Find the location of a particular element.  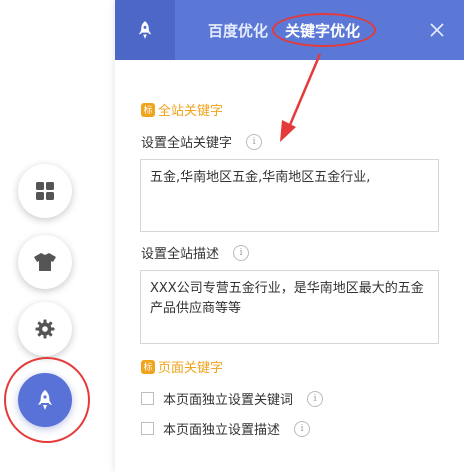

annotation-ellipse is located at coordinates (324, 30).